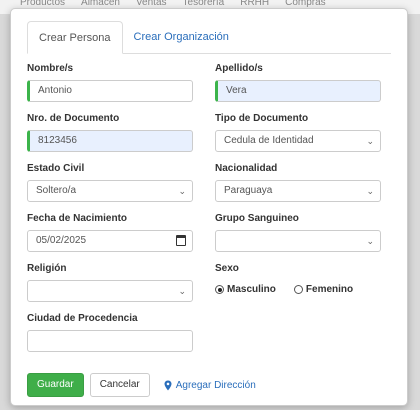 This screenshot has width=420, height=410. What do you see at coordinates (181, 240) in the screenshot?
I see `calendar-icon` at bounding box center [181, 240].